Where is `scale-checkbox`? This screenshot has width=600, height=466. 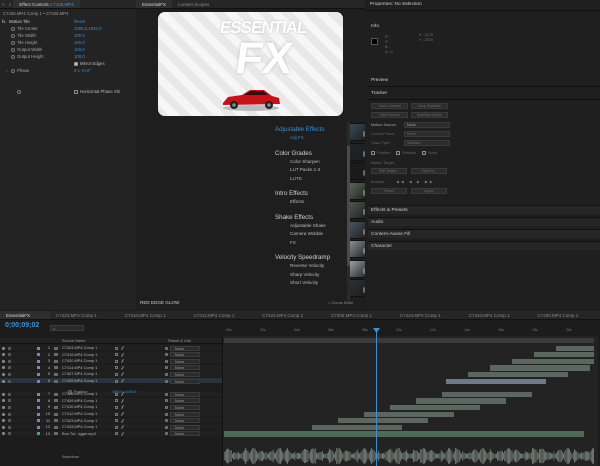
scale-checkbox is located at coordinates (424, 153).